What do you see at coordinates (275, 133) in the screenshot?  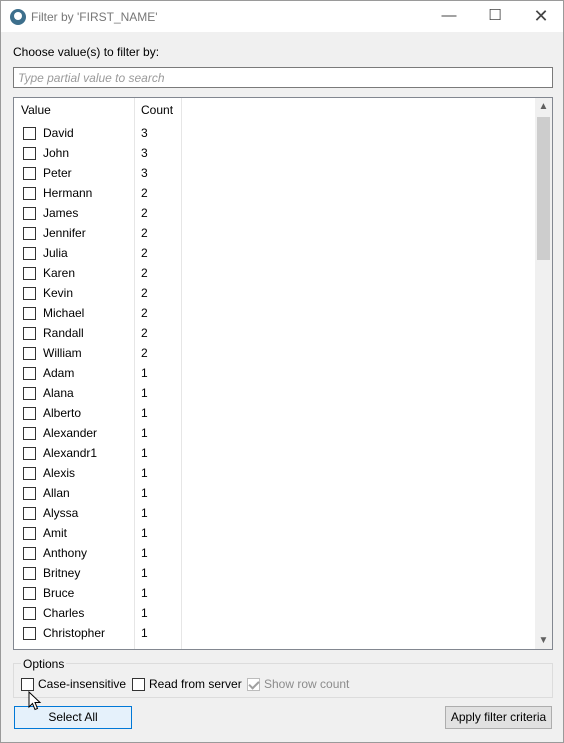 I see `list-item: David 3` at bounding box center [275, 133].